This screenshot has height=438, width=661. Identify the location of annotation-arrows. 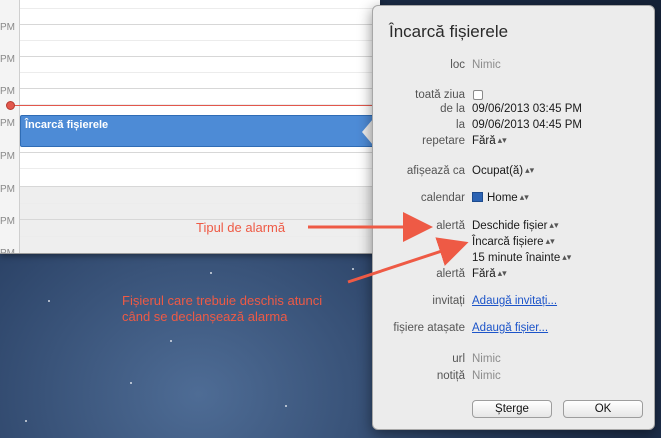
(388, 248).